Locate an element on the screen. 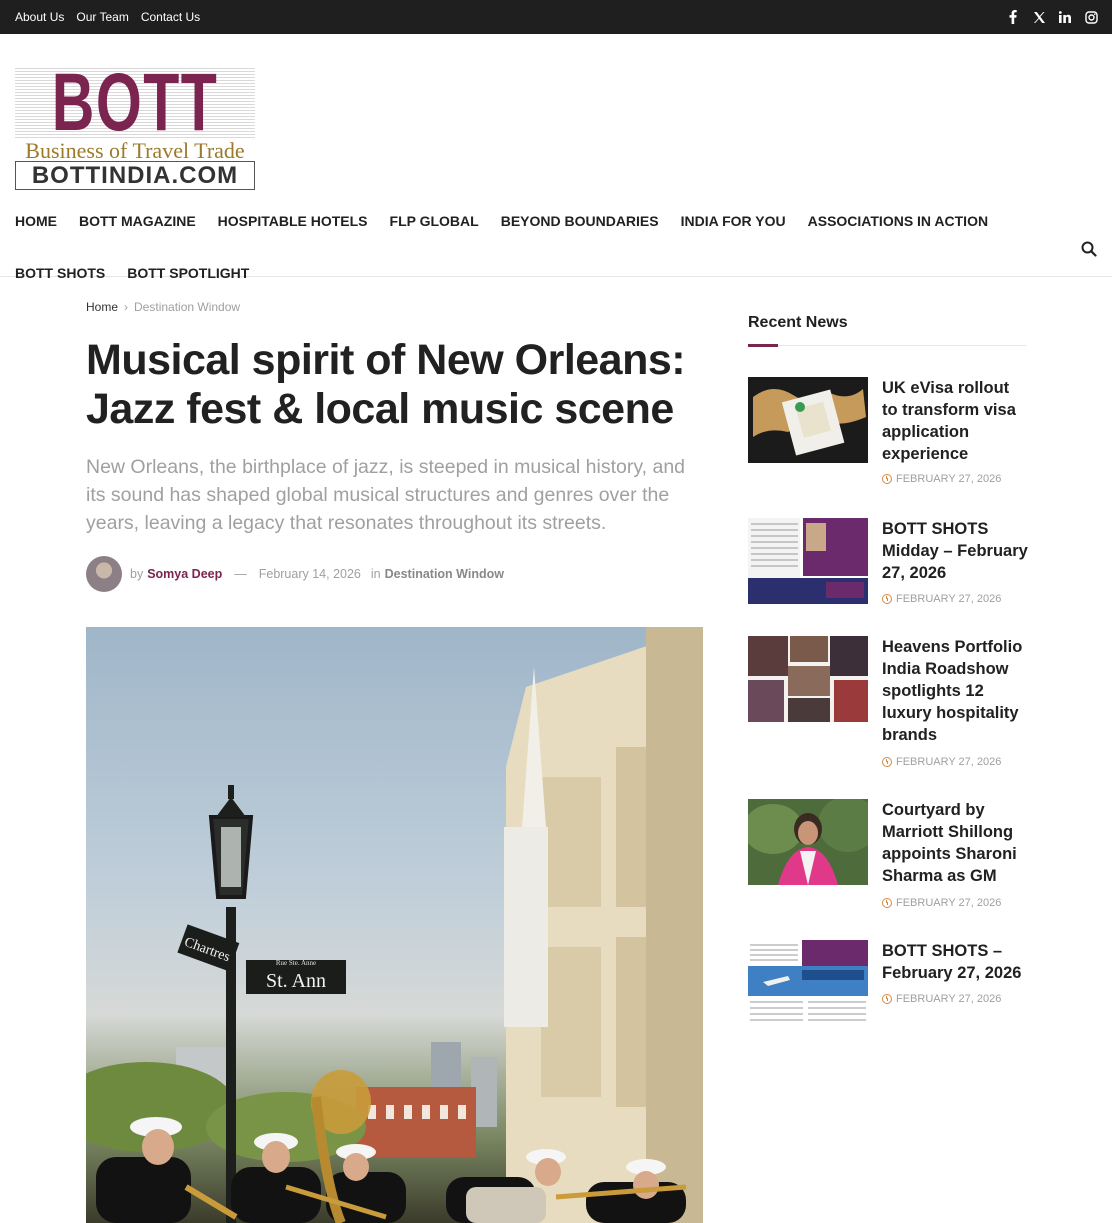 The width and height of the screenshot is (1112, 1223). nav-item-associations-in-action: ASSOCIATIONS IN ACTION is located at coordinates (898, 220).